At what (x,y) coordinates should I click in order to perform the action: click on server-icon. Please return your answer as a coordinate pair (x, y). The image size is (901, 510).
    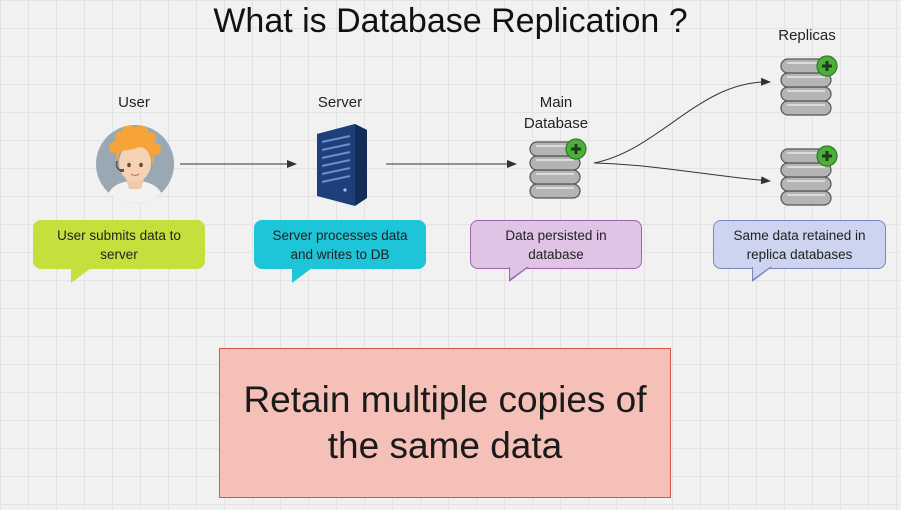
    Looking at the image, I should click on (342, 165).